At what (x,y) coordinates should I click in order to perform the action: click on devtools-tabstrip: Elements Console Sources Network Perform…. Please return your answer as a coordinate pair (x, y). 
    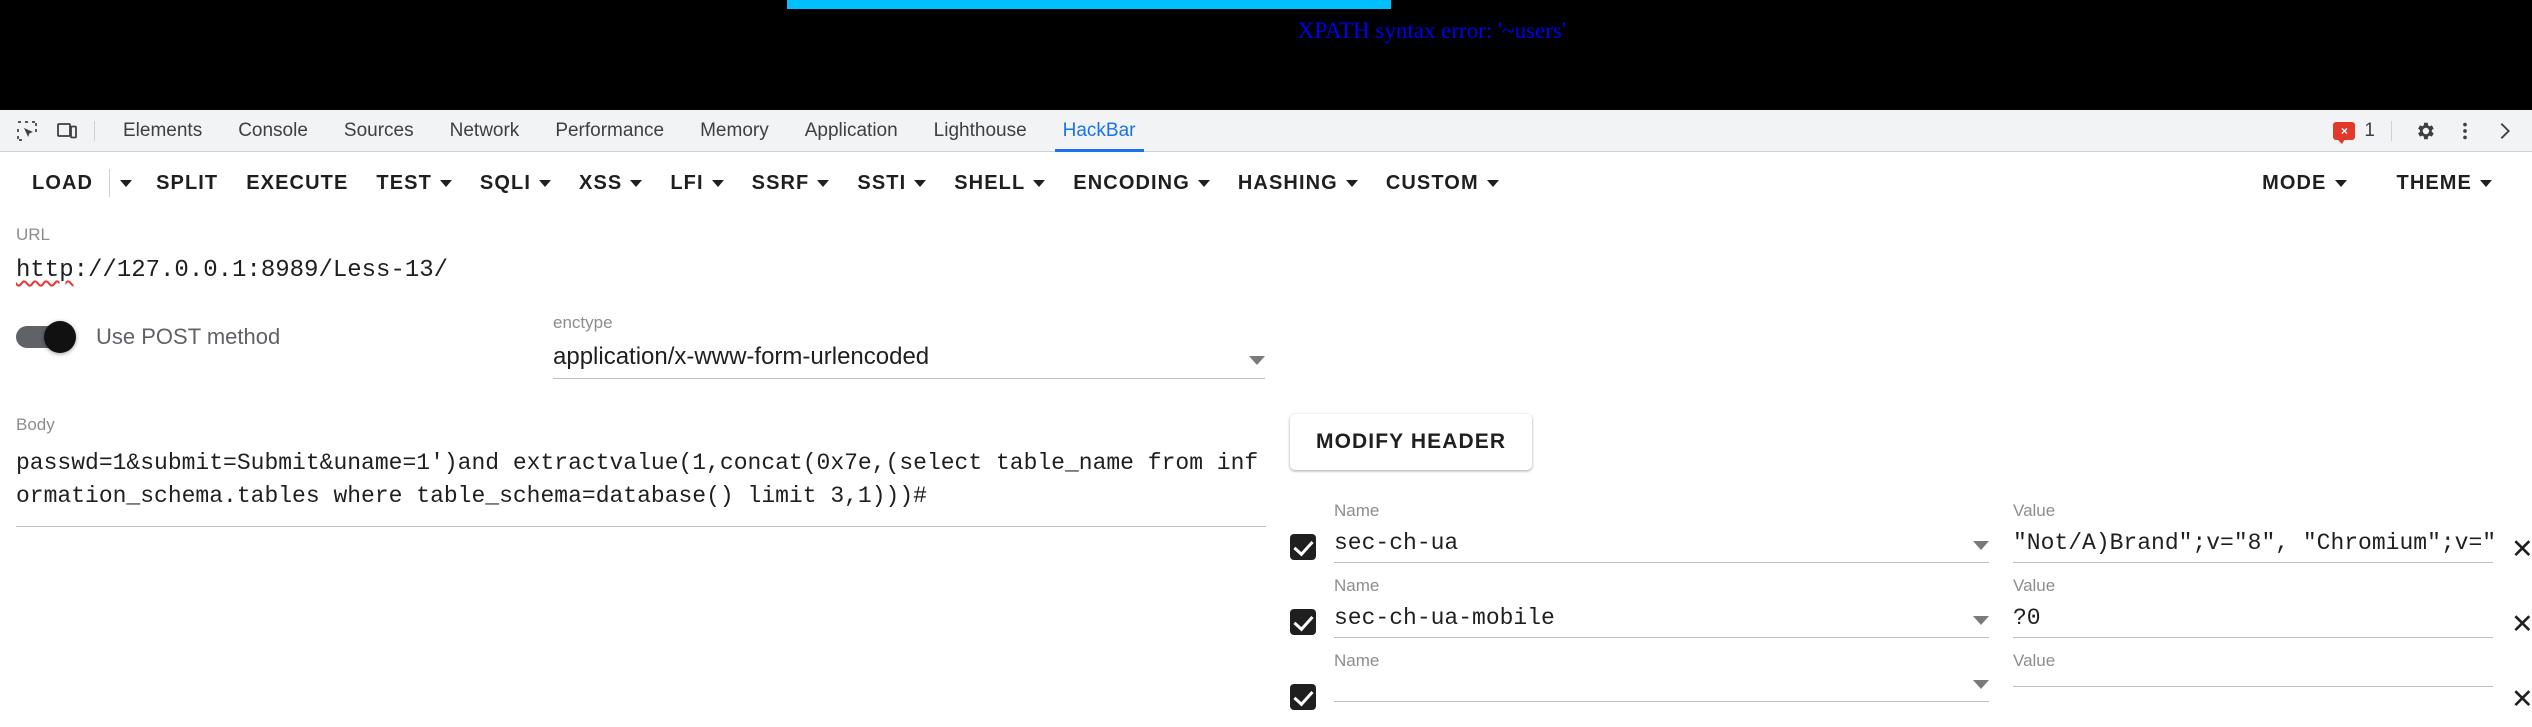
    Looking at the image, I should click on (1266, 131).